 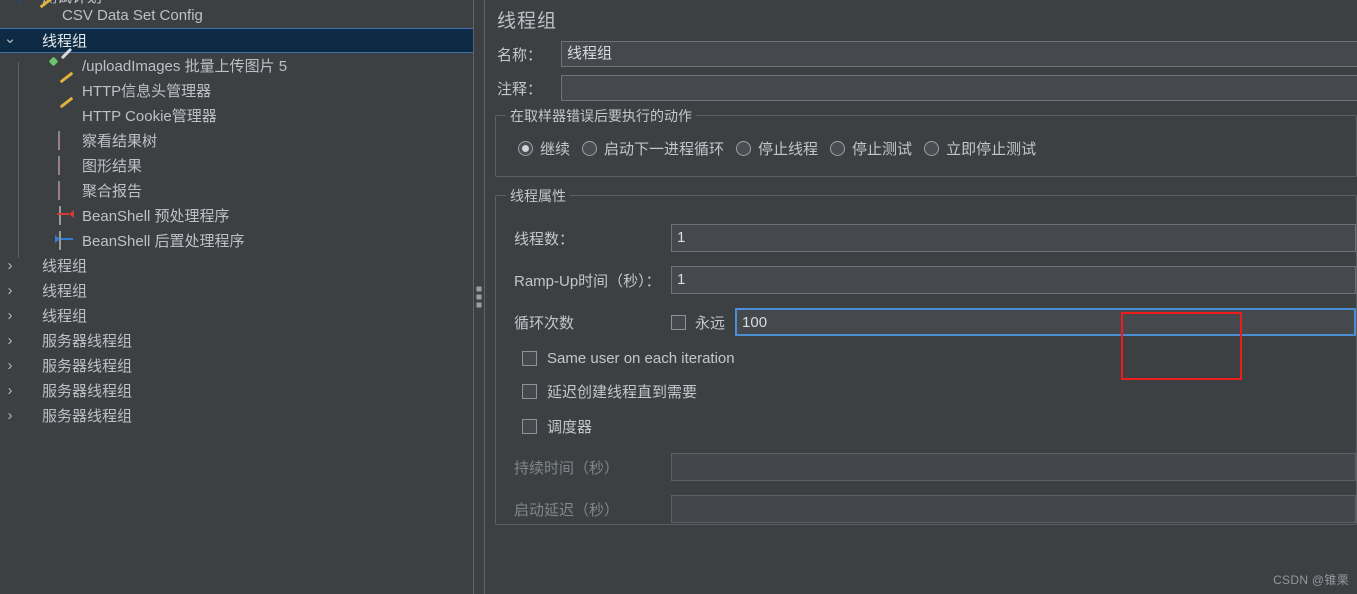 I want to click on same-user-row: Same user on each iteration, so click(x=926, y=358).